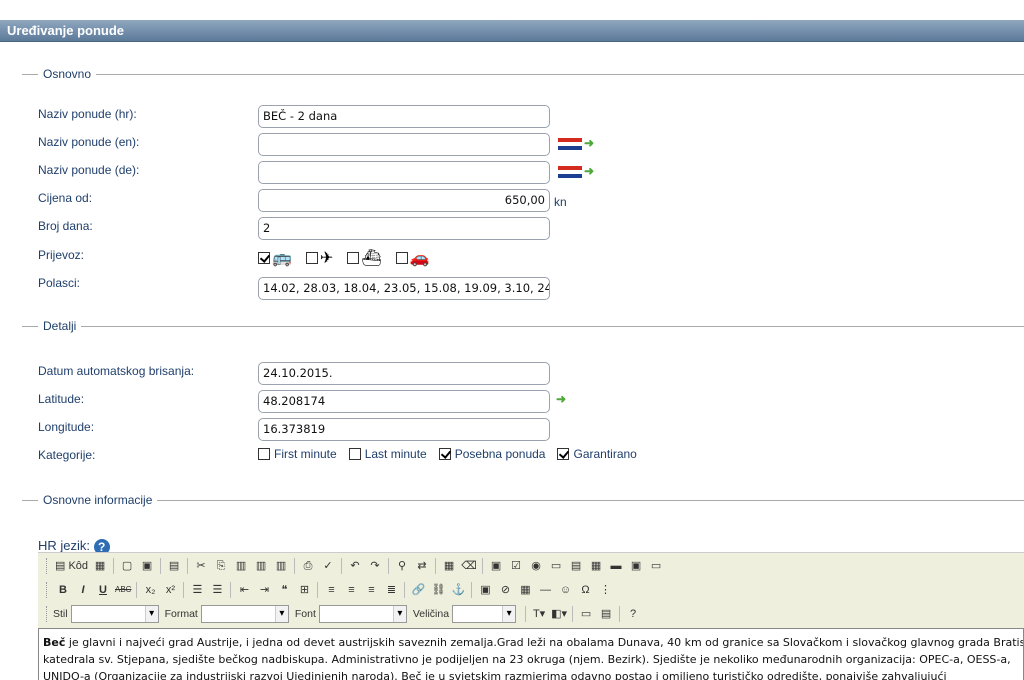  I want to click on source-button: ▤ Kôd, so click(71, 566).